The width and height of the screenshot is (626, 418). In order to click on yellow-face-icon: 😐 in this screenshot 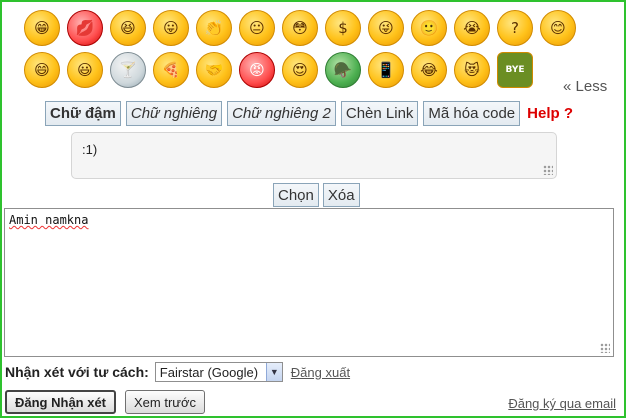, I will do `click(257, 28)`.